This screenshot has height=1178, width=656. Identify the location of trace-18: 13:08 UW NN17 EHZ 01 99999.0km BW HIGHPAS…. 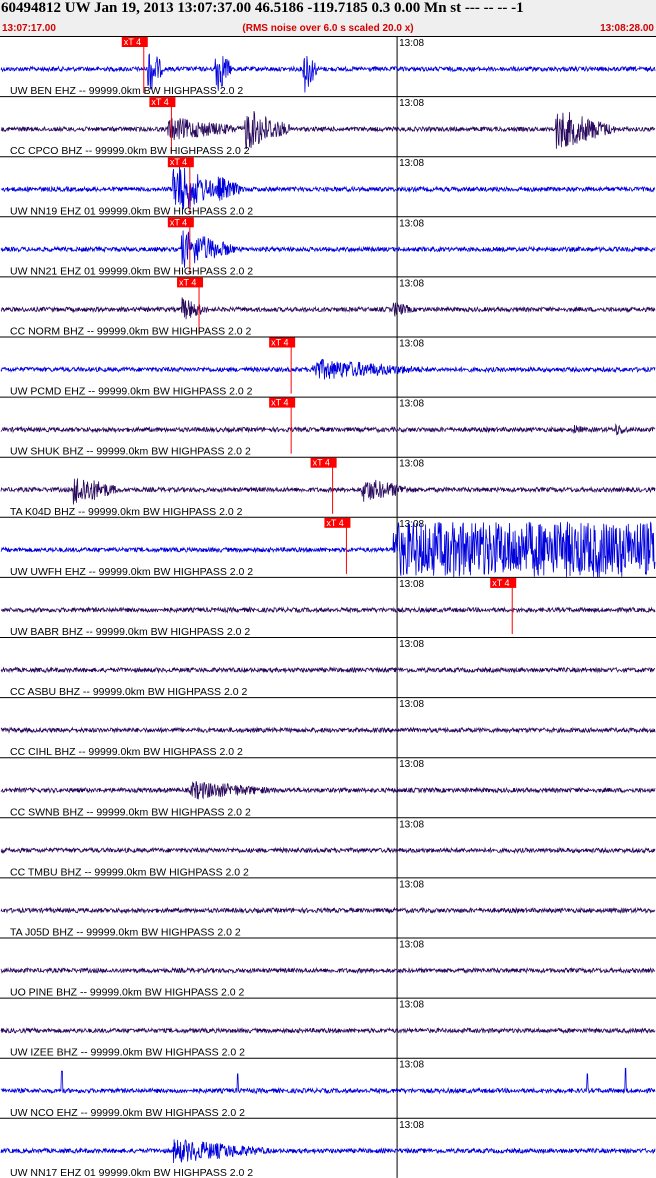
(328, 1147).